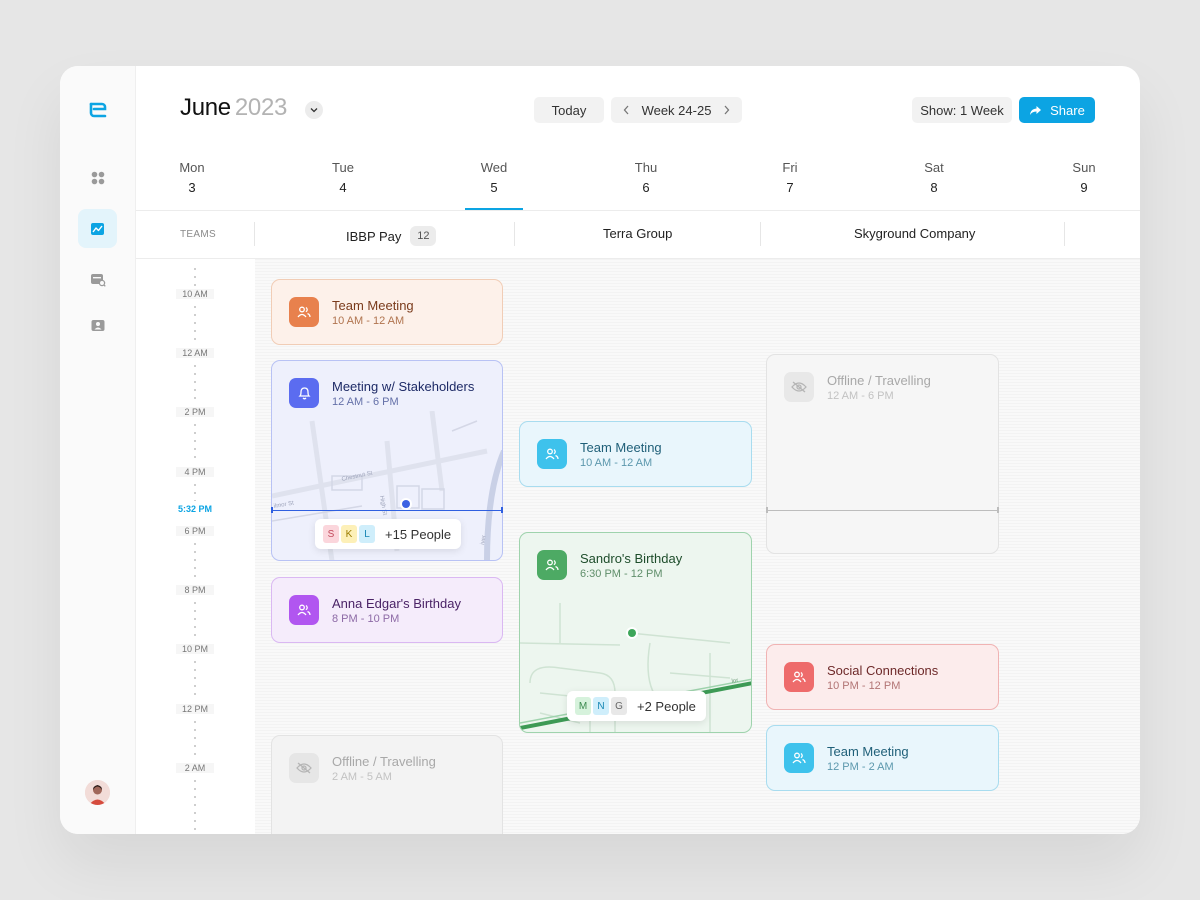 The width and height of the screenshot is (1200, 900). What do you see at coordinates (882, 758) in the screenshot?
I see `event-team-meeting: Team Meeting 12 PM - 2 AM` at bounding box center [882, 758].